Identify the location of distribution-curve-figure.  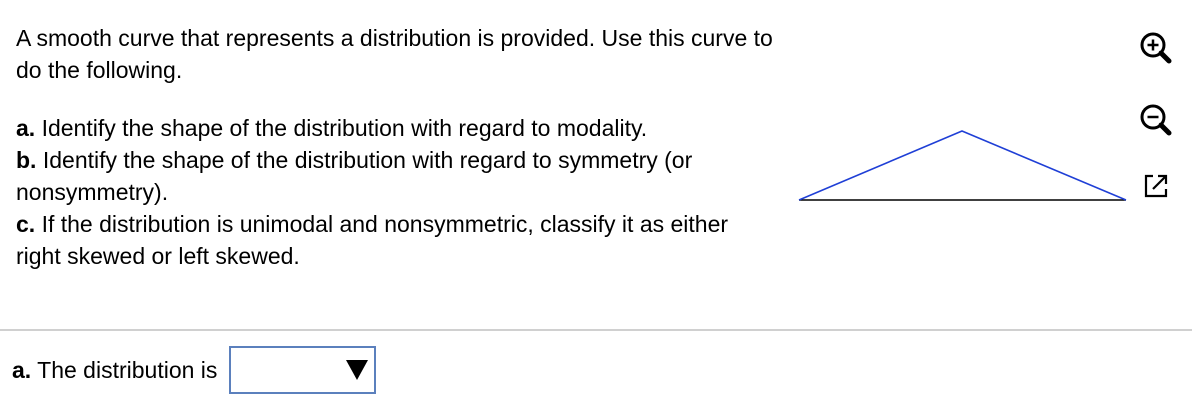
(962, 165).